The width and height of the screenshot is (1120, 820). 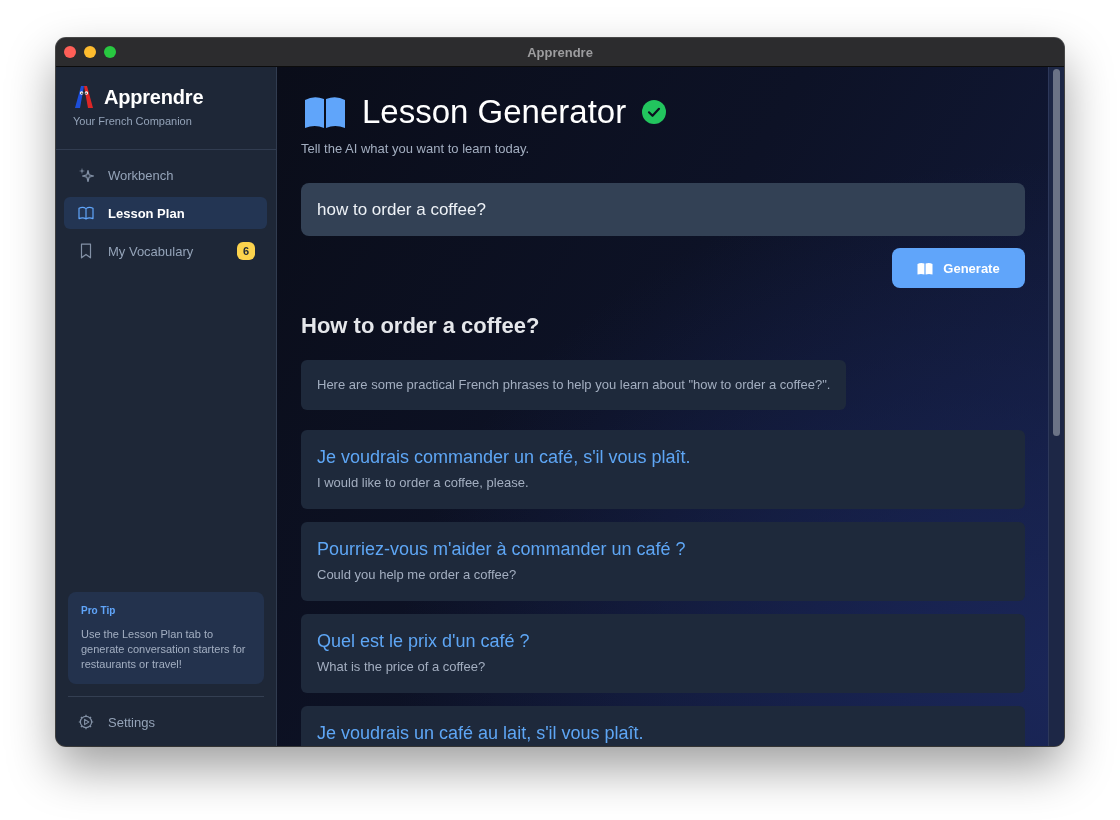 What do you see at coordinates (502, 549) in the screenshot?
I see `french-phrase: Pourriez-vous m'aider à commander un café ?` at bounding box center [502, 549].